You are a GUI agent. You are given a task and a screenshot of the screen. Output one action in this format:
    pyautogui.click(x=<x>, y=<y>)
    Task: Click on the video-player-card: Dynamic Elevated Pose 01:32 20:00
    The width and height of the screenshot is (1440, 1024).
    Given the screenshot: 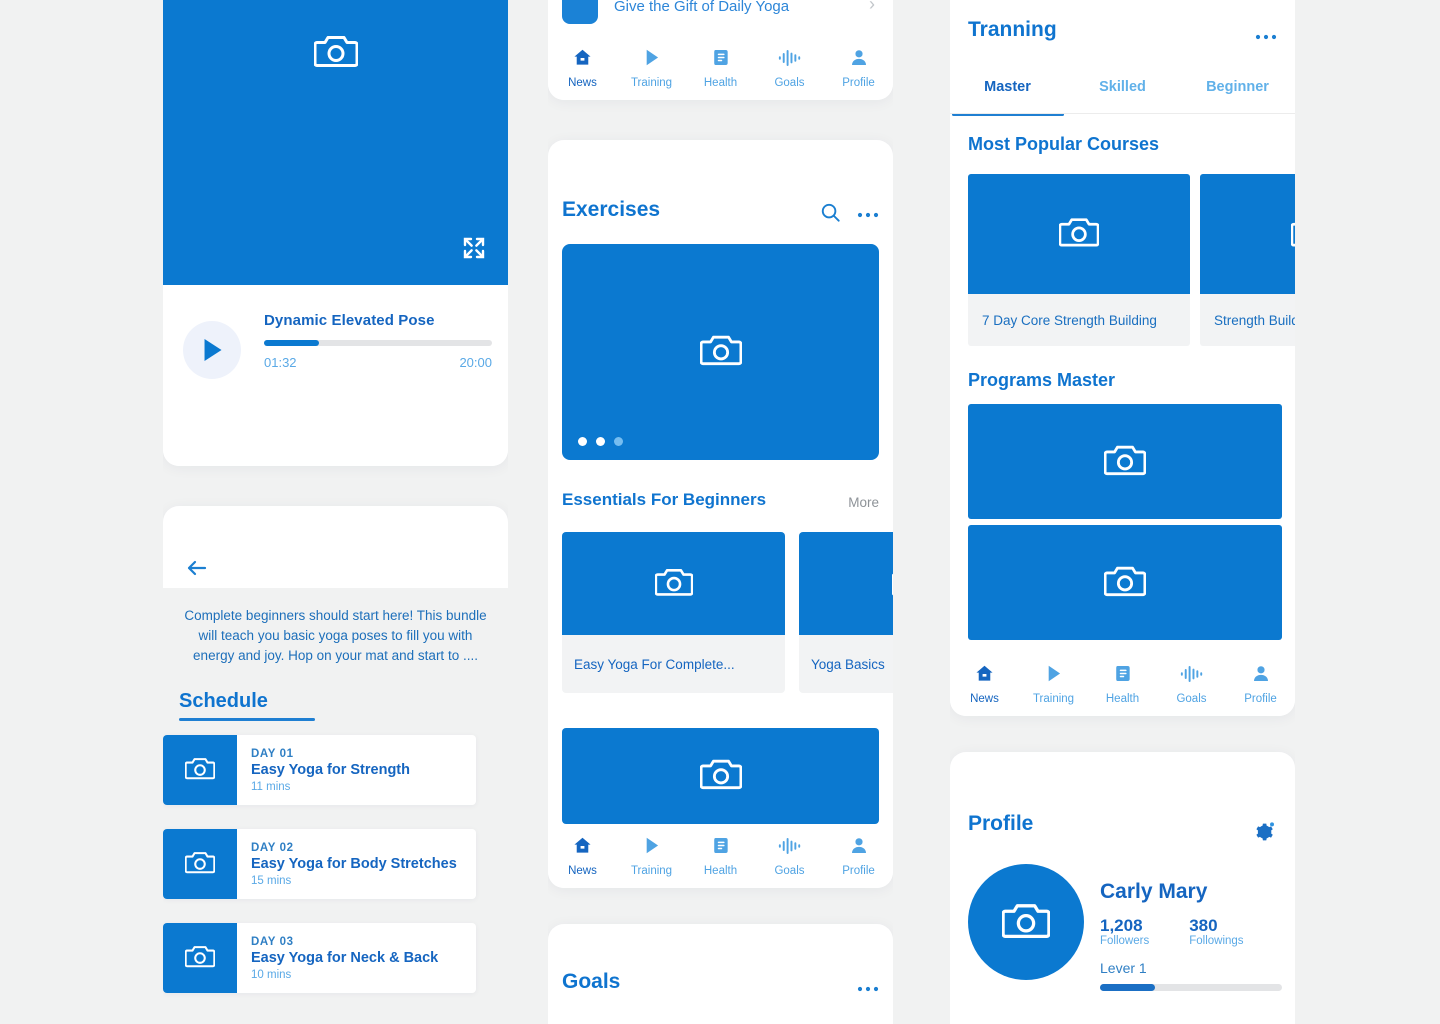 What is the action you would take?
    pyautogui.click(x=335, y=233)
    